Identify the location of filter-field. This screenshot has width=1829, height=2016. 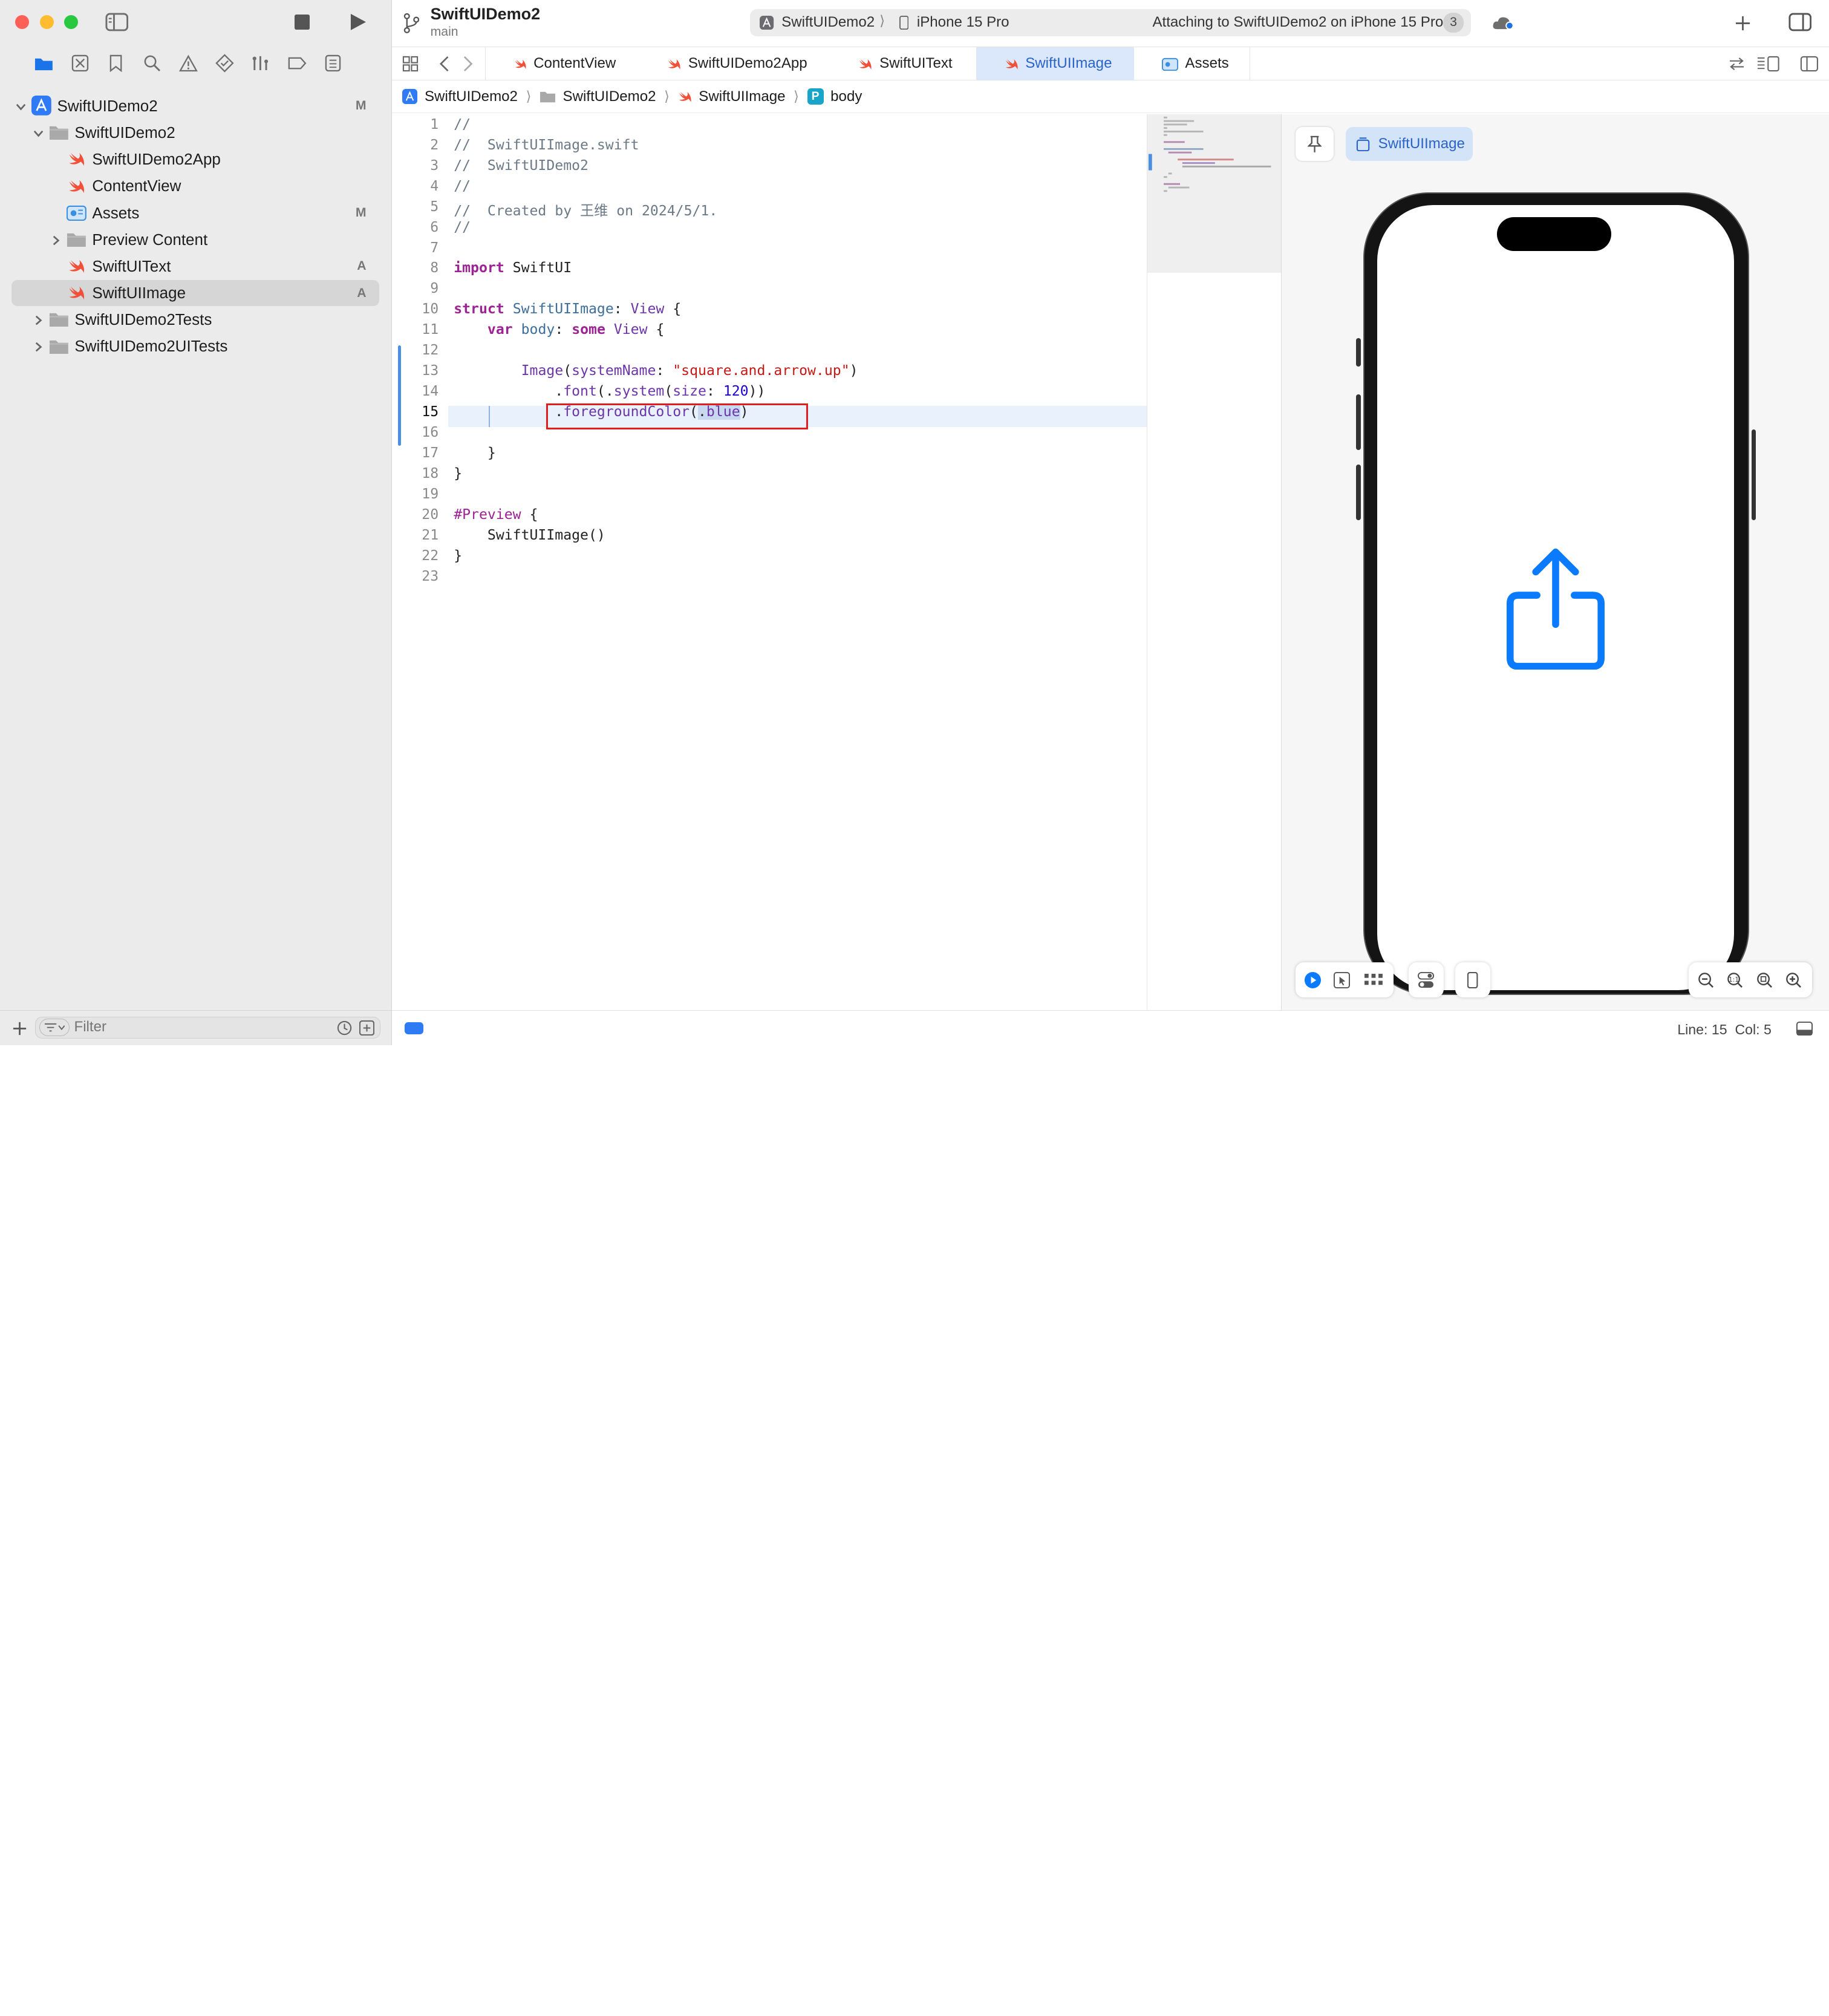
(207, 1027).